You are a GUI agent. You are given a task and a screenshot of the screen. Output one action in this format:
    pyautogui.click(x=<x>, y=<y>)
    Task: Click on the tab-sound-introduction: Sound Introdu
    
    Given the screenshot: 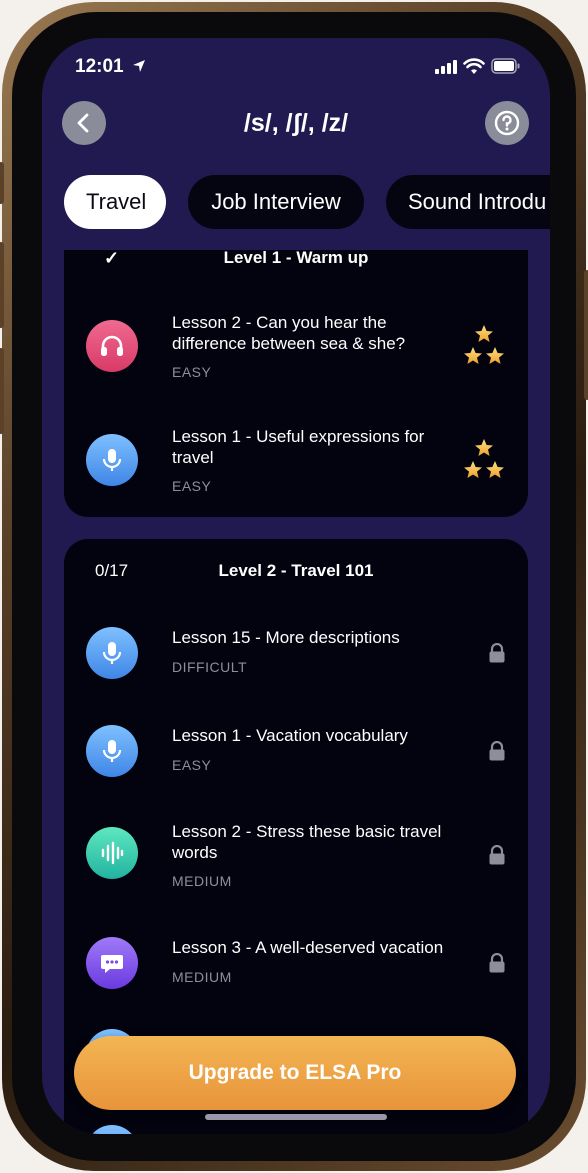 What is the action you would take?
    pyautogui.click(x=468, y=202)
    